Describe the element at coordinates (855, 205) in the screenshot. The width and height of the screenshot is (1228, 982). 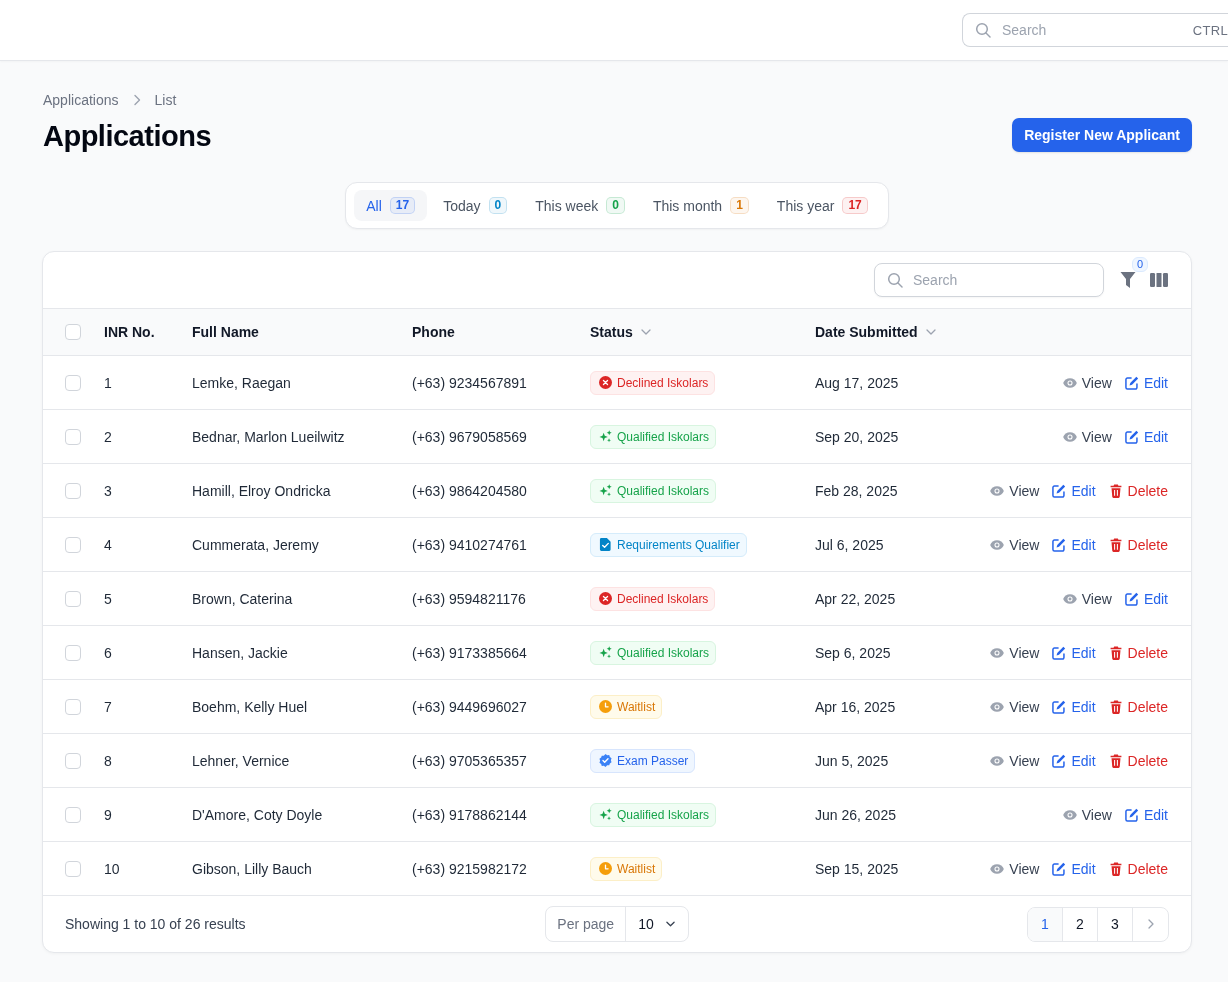
I see `count-badge: 17` at that location.